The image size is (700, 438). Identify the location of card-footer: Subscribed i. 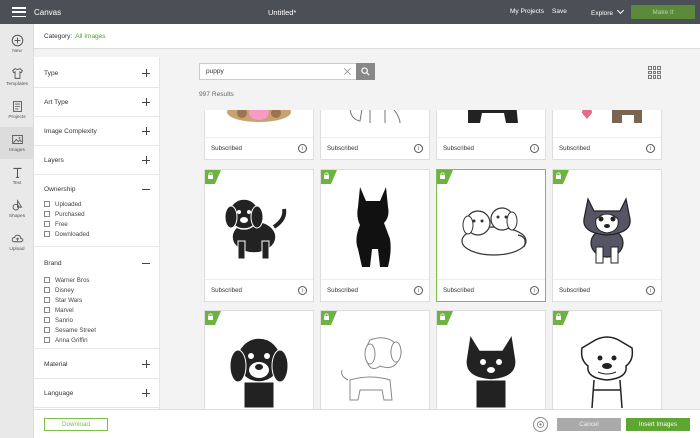
(375, 148).